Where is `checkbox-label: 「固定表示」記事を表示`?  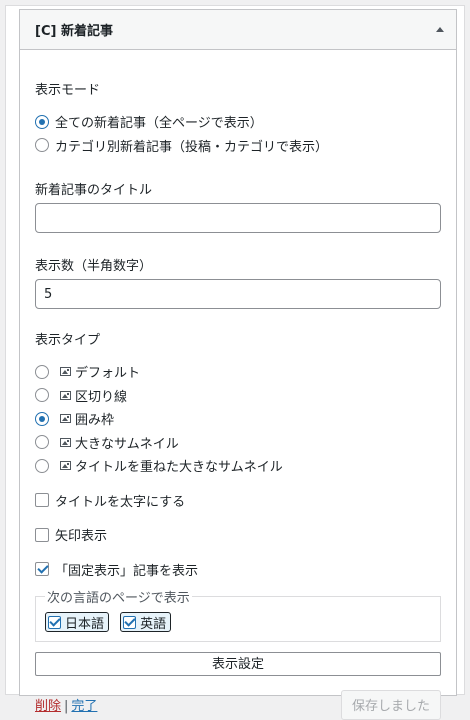
checkbox-label: 「固定表示」記事を表示 is located at coordinates (127, 571).